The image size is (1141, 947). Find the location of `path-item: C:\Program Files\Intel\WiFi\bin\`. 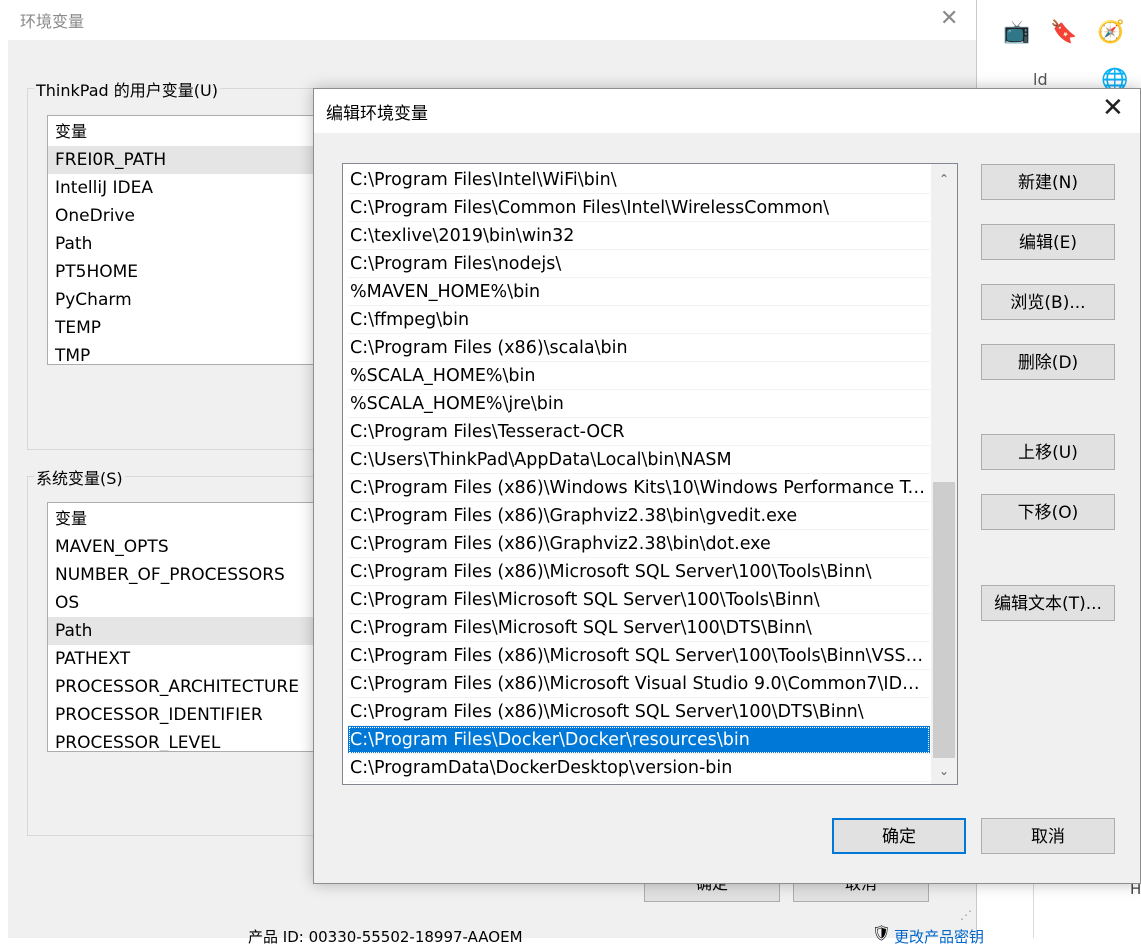

path-item: C:\Program Files\Intel\WiFi\bin\ is located at coordinates (639, 180).